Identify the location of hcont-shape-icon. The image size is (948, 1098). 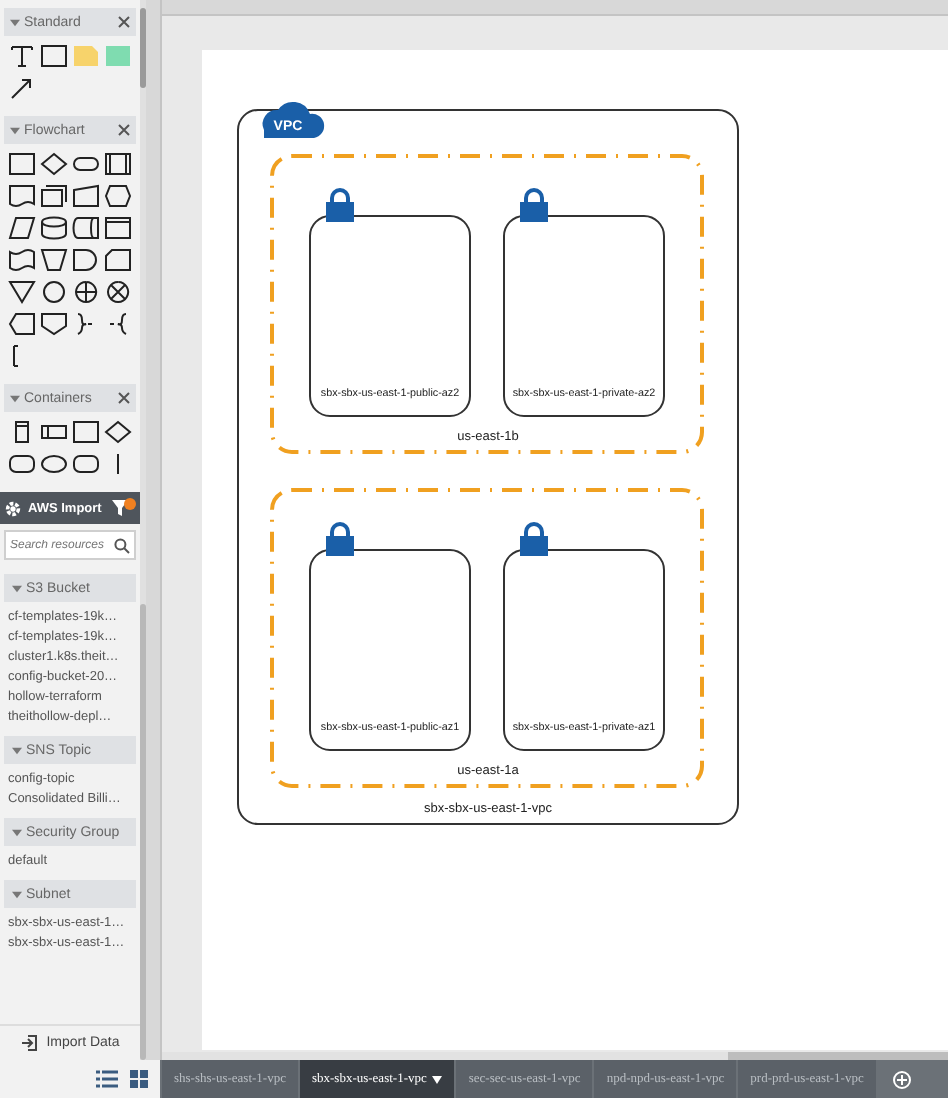
(54, 432).